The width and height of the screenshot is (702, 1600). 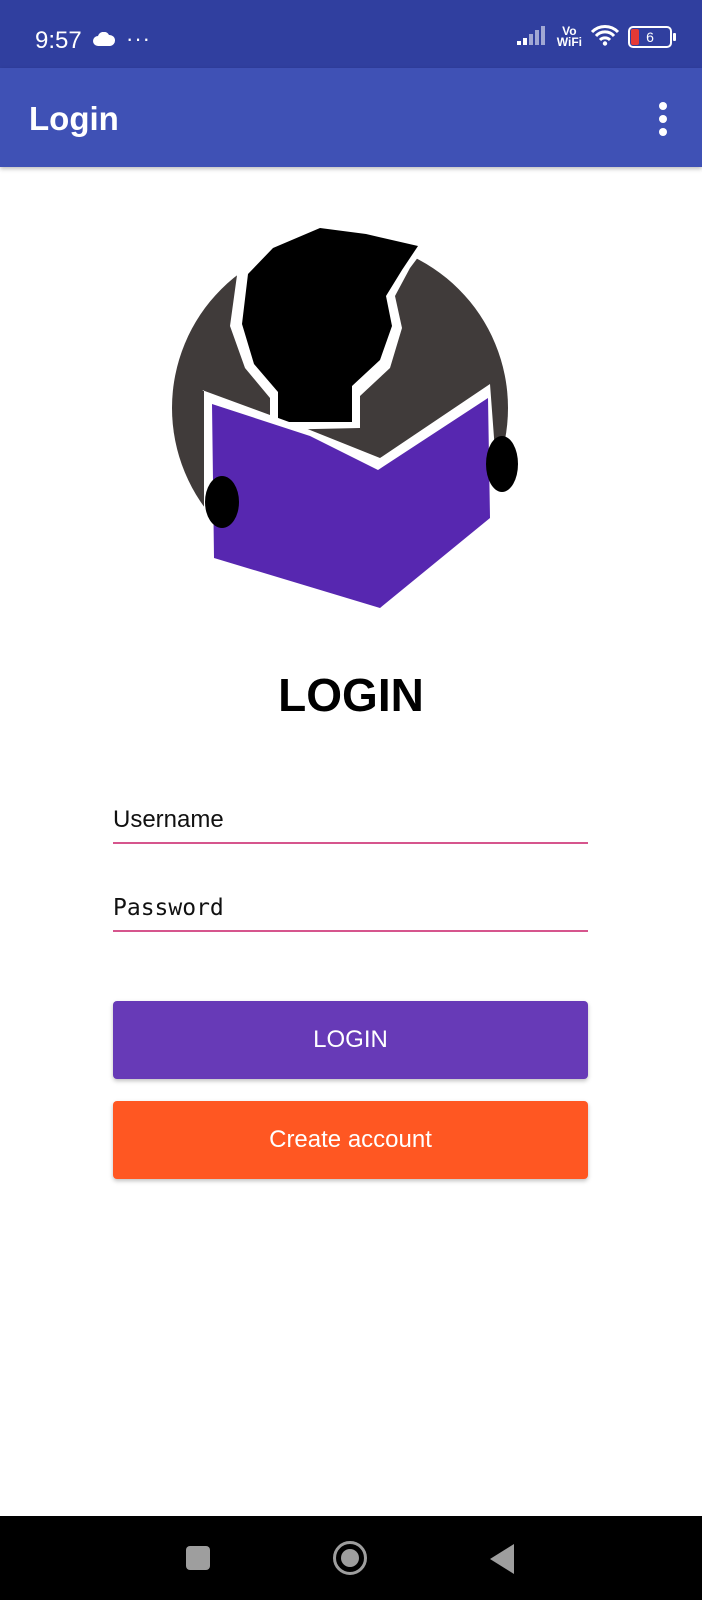 What do you see at coordinates (351, 34) in the screenshot?
I see `status-bar: 9:57 ··· Vo WiFi 6` at bounding box center [351, 34].